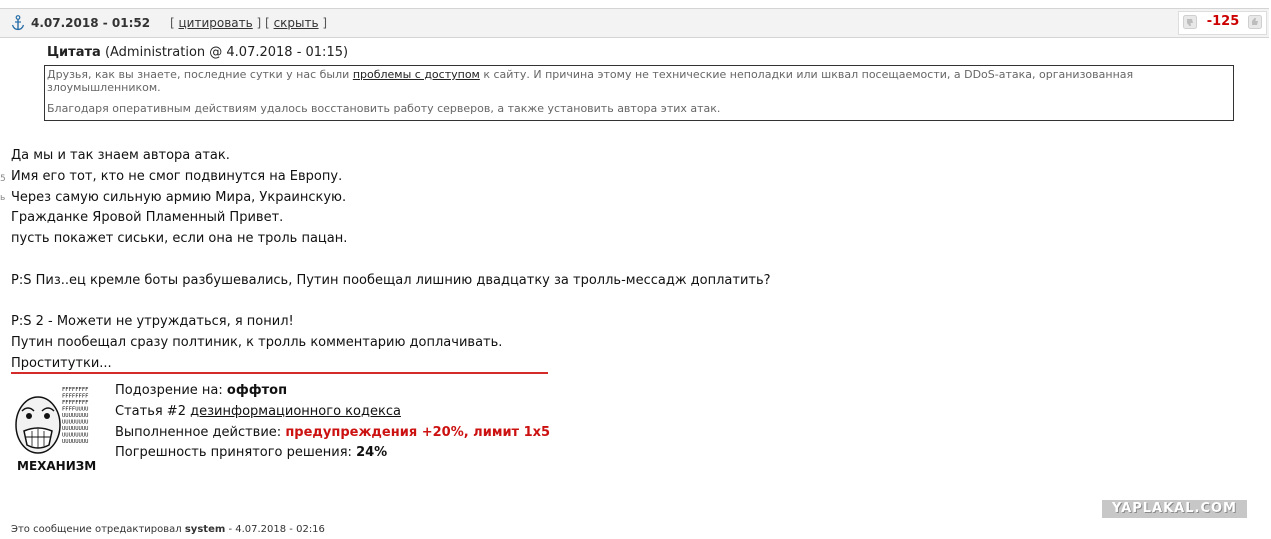  What do you see at coordinates (74, 52) in the screenshot?
I see `quote-label: Цитата` at bounding box center [74, 52].